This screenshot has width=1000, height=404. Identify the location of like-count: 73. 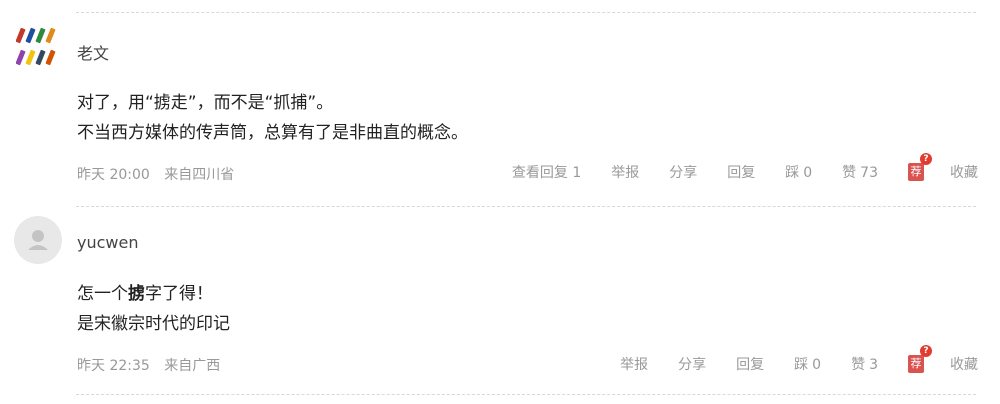
(869, 173).